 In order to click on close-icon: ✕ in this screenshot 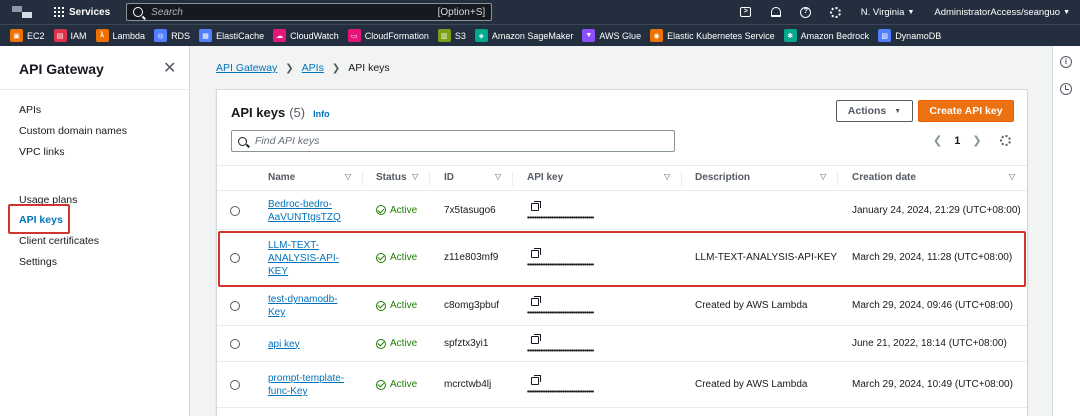, I will do `click(169, 68)`.